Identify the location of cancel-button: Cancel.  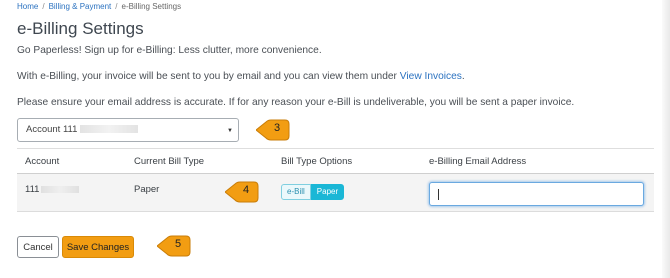
(38, 247).